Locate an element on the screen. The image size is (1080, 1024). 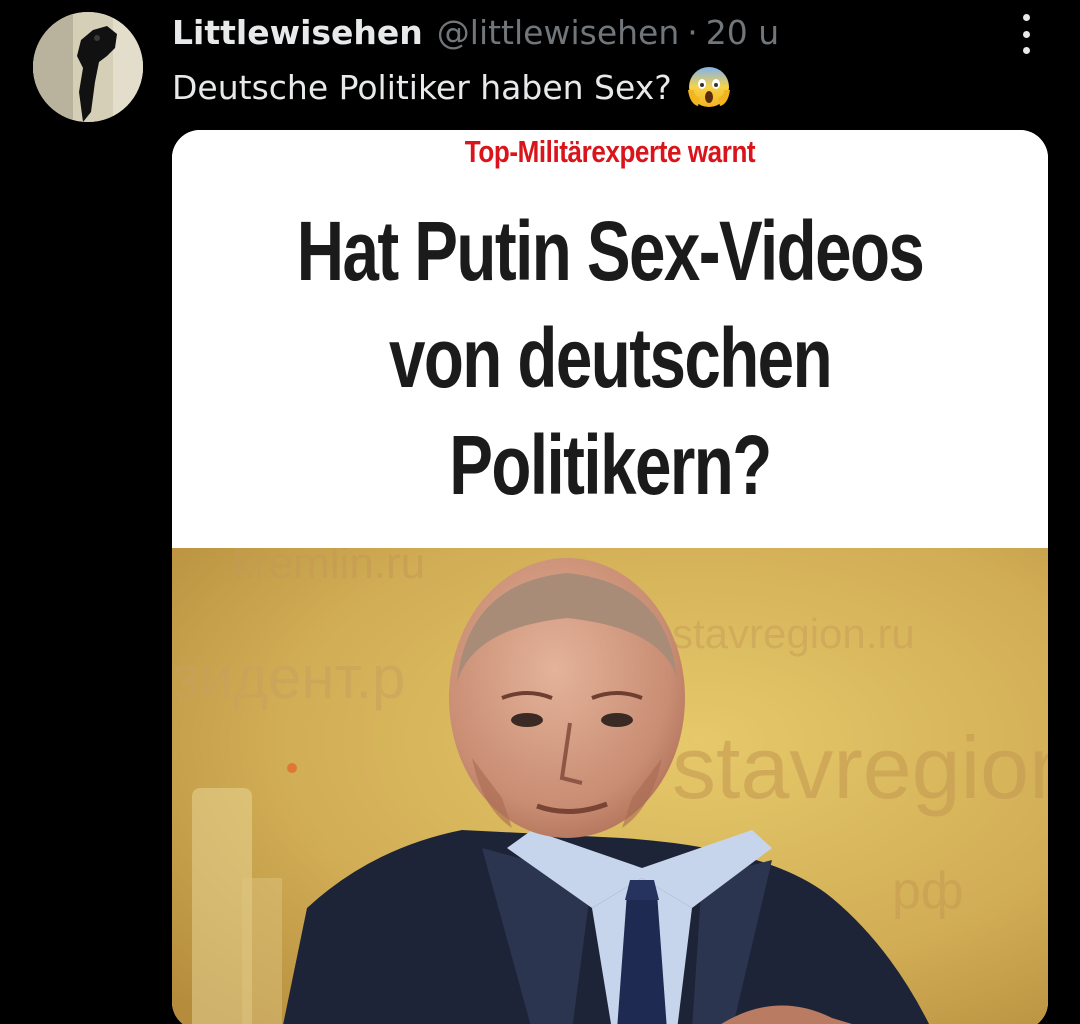
post-header: Littlewisehen @littlewisehen · 20 u is located at coordinates (475, 32).